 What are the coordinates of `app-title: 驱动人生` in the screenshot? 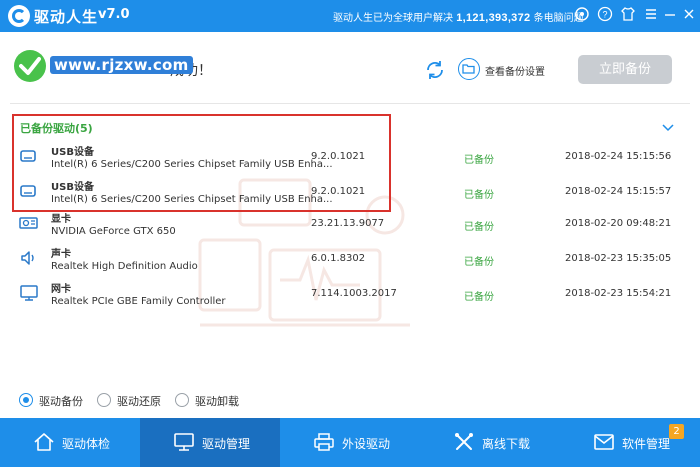 It's located at (66, 17).